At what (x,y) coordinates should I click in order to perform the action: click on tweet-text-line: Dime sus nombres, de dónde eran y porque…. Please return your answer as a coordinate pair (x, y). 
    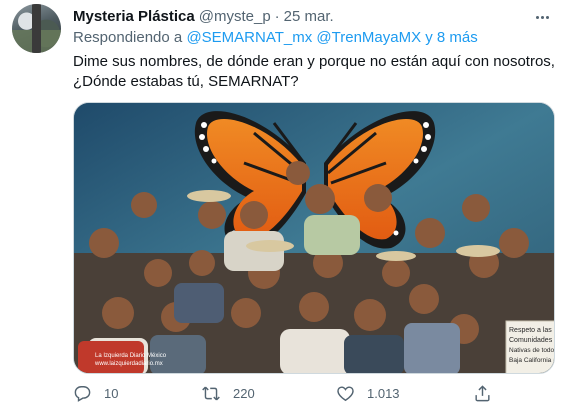
    Looking at the image, I should click on (314, 61).